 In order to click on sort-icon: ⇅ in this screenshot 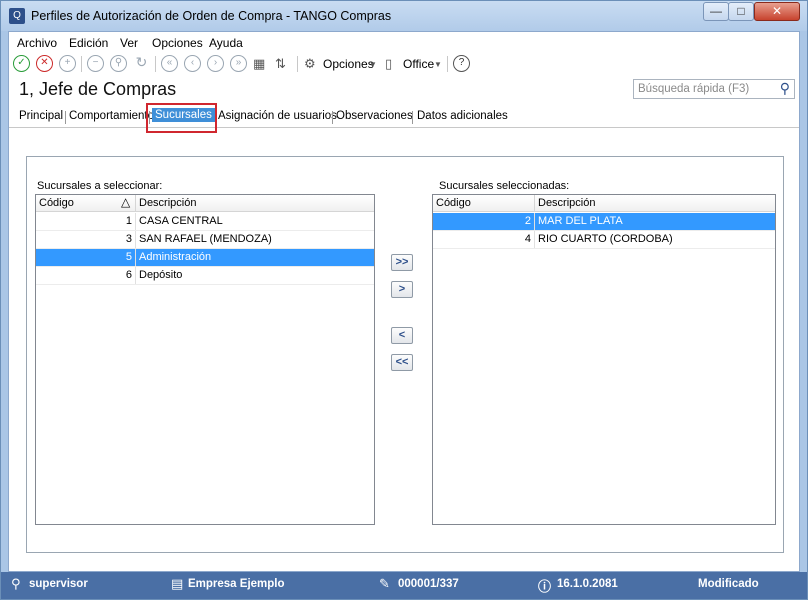, I will do `click(280, 64)`.